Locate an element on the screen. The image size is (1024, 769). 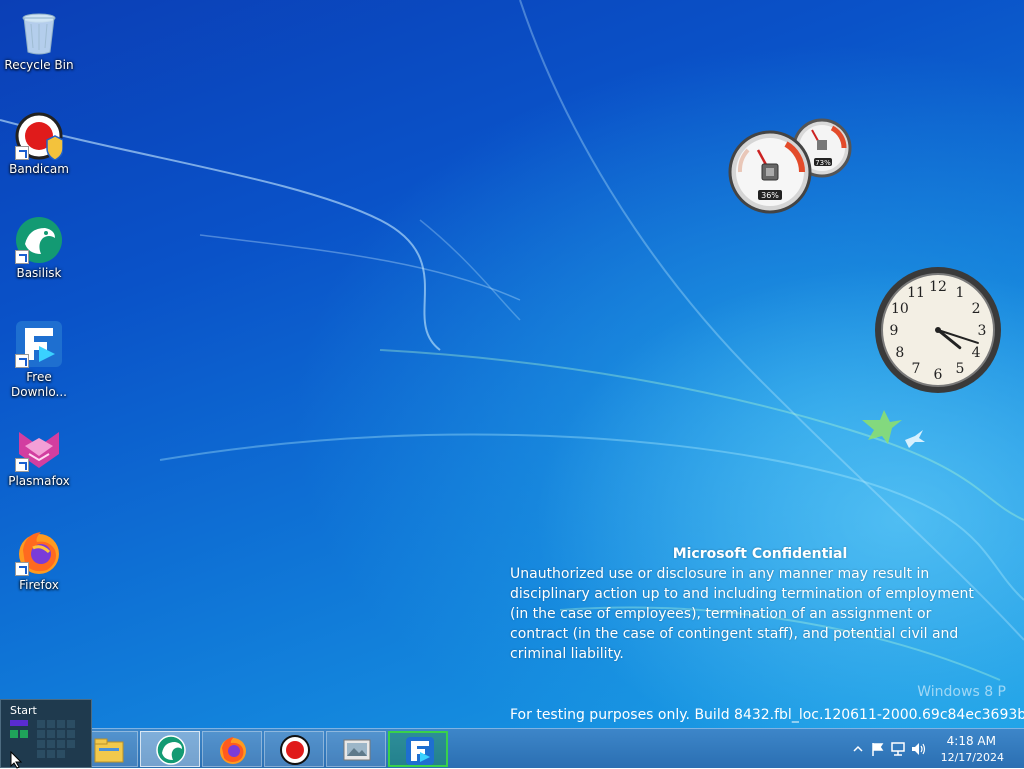
action-center-flag-icon is located at coordinates (878, 749).